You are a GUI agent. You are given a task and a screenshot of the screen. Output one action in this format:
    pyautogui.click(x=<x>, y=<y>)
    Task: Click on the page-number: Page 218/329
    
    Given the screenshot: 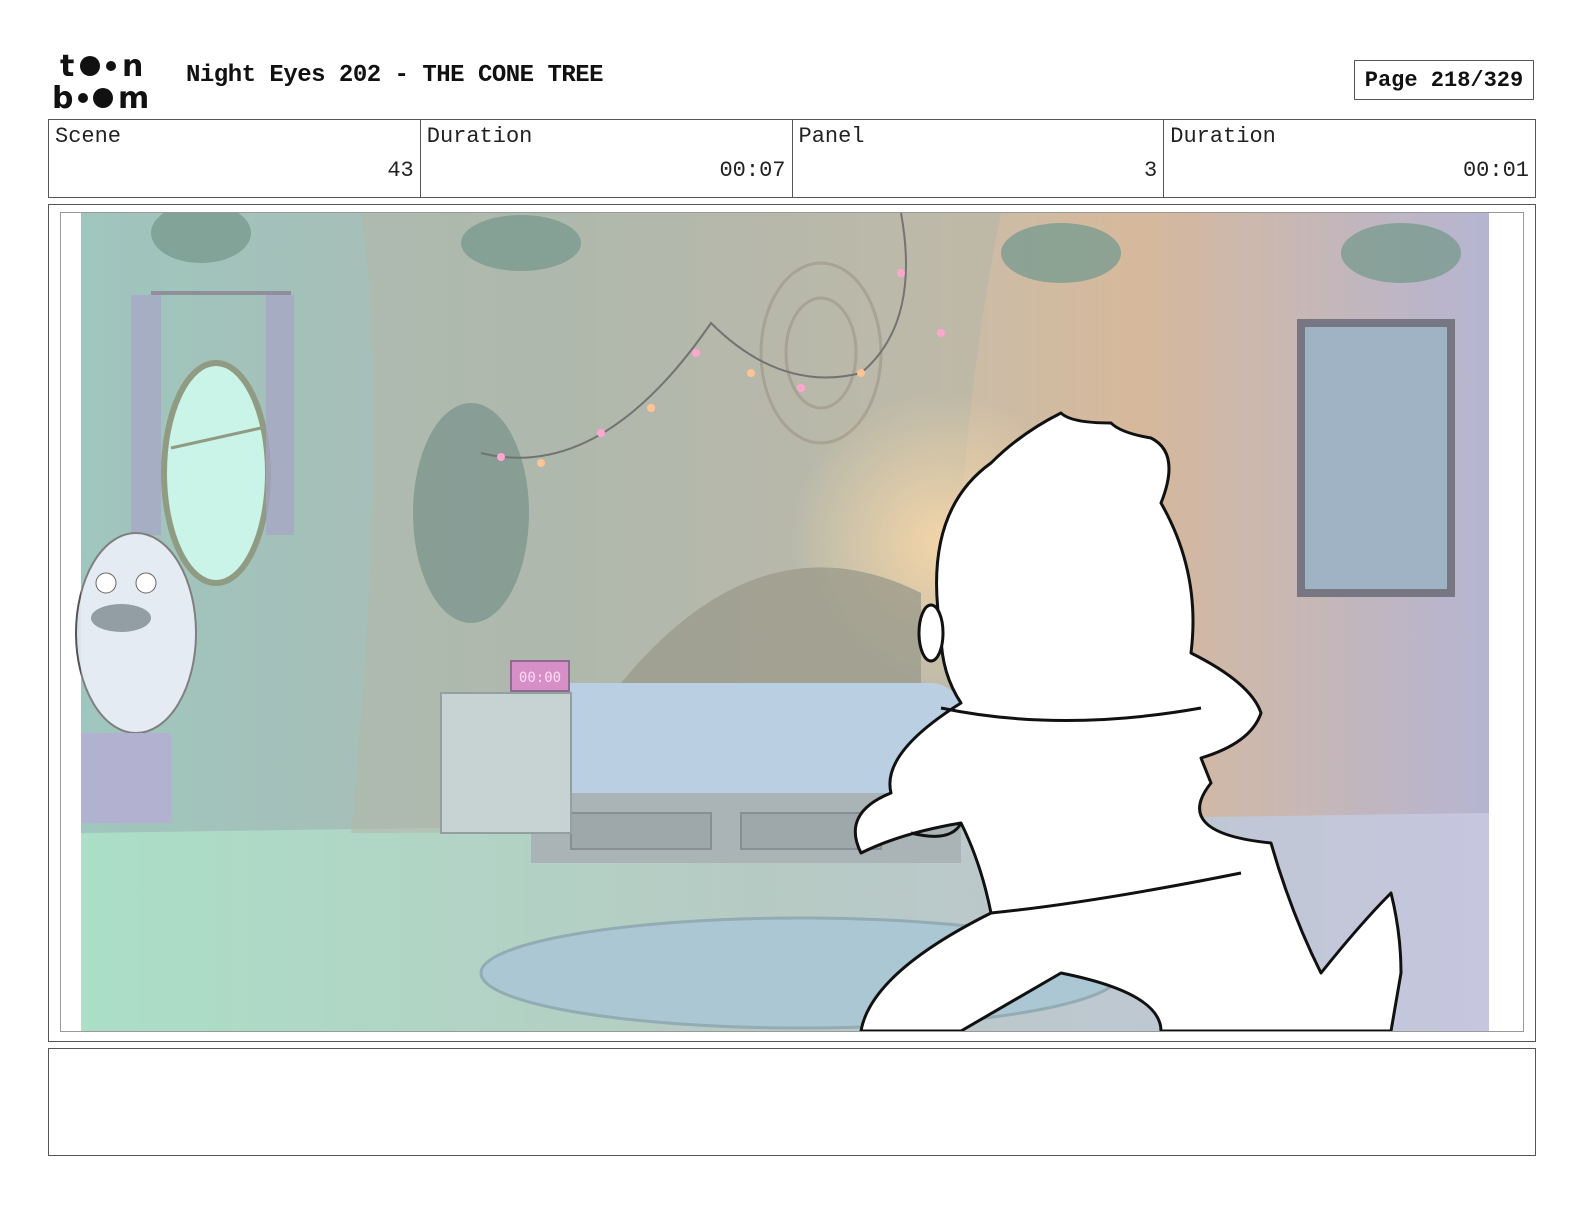 What is the action you would take?
    pyautogui.click(x=1444, y=80)
    